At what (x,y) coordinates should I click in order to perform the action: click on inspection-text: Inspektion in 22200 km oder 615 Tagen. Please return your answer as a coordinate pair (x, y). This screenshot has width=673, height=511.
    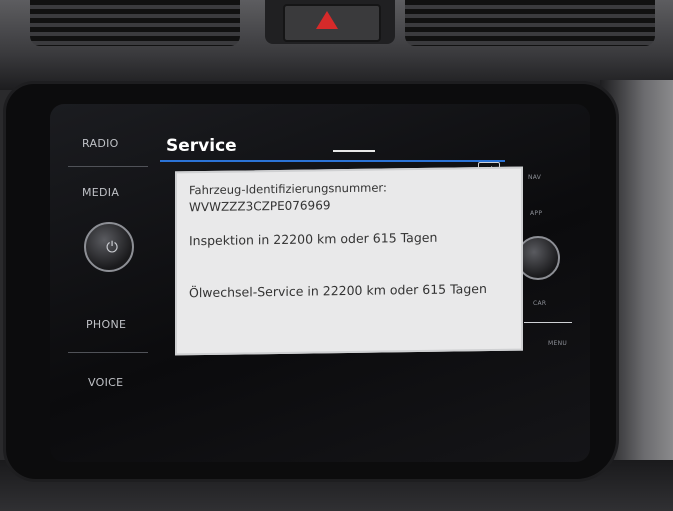
    Looking at the image, I should click on (313, 239).